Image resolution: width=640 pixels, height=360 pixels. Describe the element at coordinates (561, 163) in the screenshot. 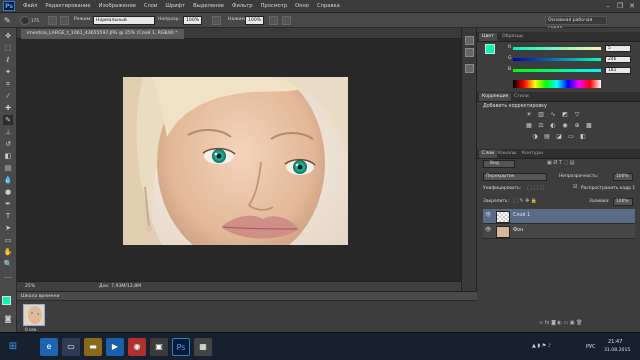

I see `layer-filter-icons: ▣ Ø T ⬚ ▤` at that location.